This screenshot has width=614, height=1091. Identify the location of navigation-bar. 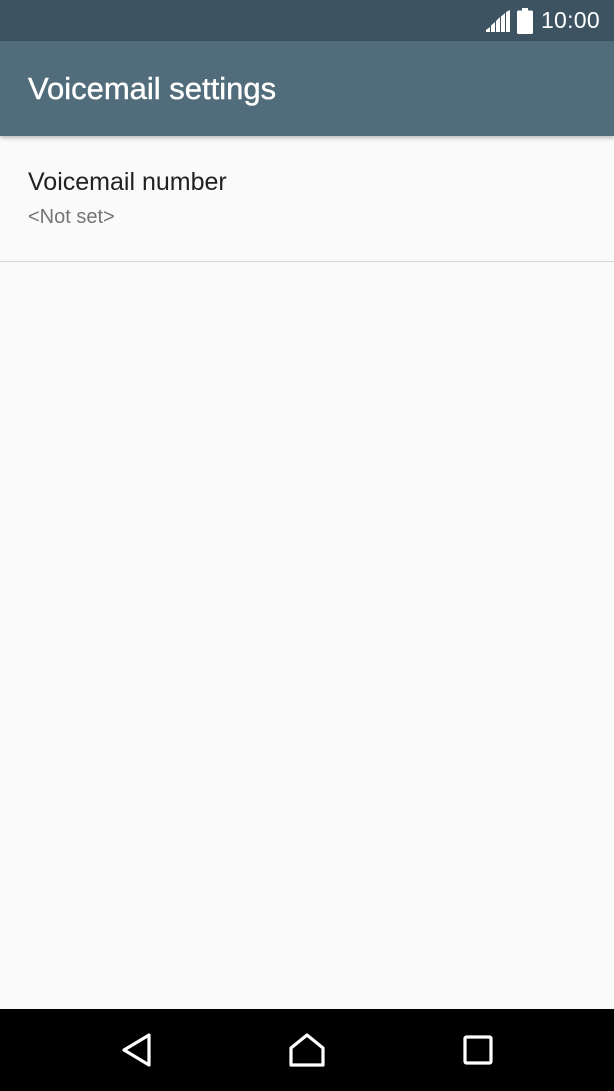
(307, 1050).